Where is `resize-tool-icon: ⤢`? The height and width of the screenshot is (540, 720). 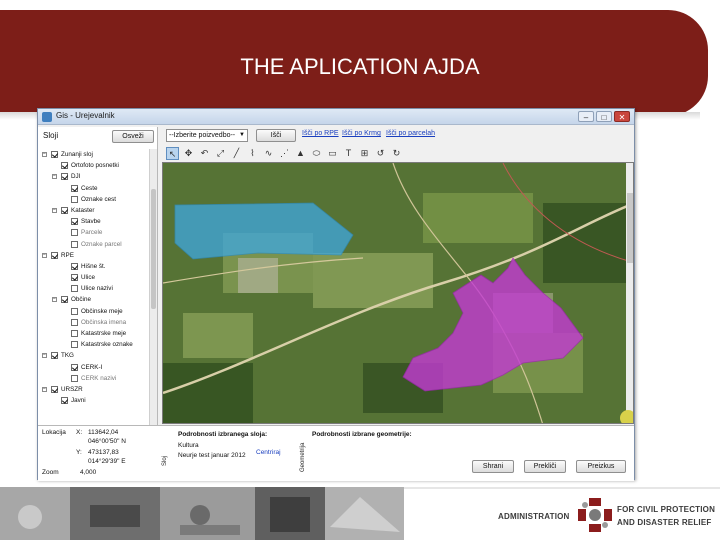
resize-tool-icon: ⤢ is located at coordinates (220, 153).